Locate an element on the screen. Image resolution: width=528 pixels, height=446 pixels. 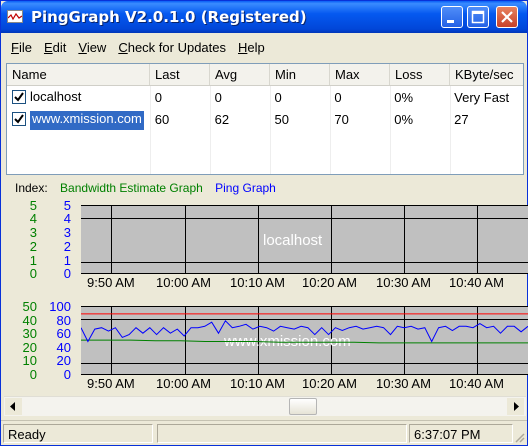
window-title: PingGraph V2.0.1.0 (Registered) is located at coordinates (169, 17).